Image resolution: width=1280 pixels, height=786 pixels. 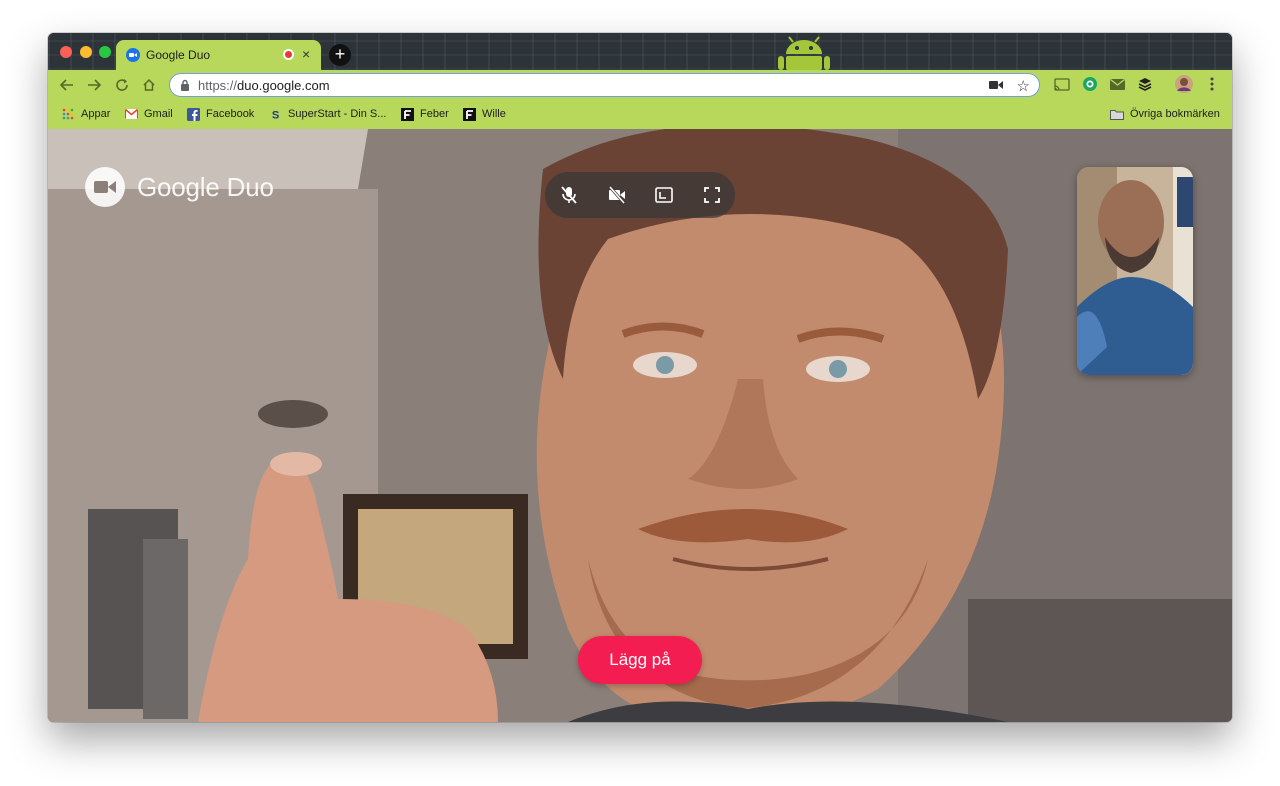 What do you see at coordinates (105, 52) in the screenshot?
I see `zoom-window-button` at bounding box center [105, 52].